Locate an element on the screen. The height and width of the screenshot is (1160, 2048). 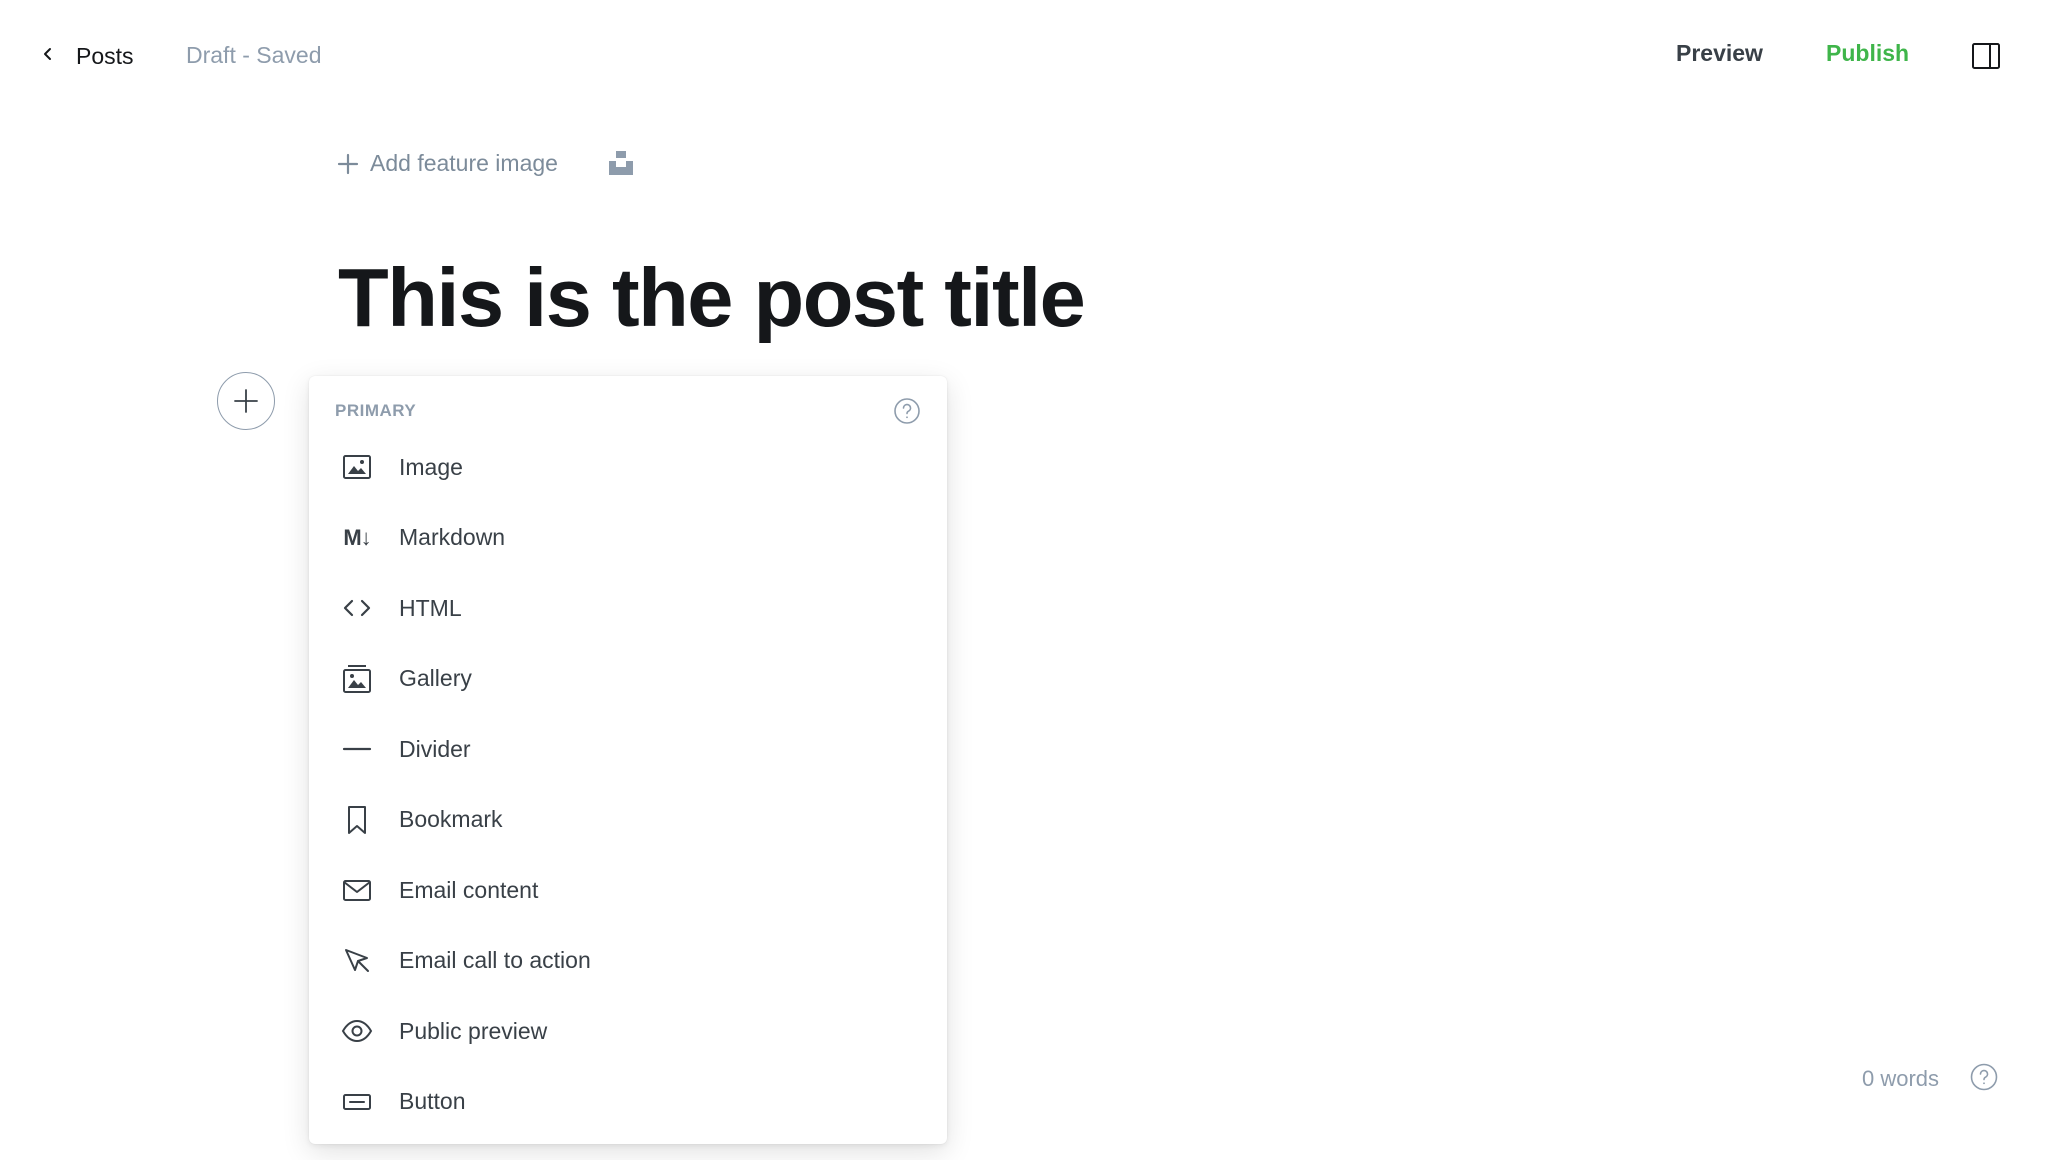
menu-item-label: Public preview is located at coordinates (473, 1030).